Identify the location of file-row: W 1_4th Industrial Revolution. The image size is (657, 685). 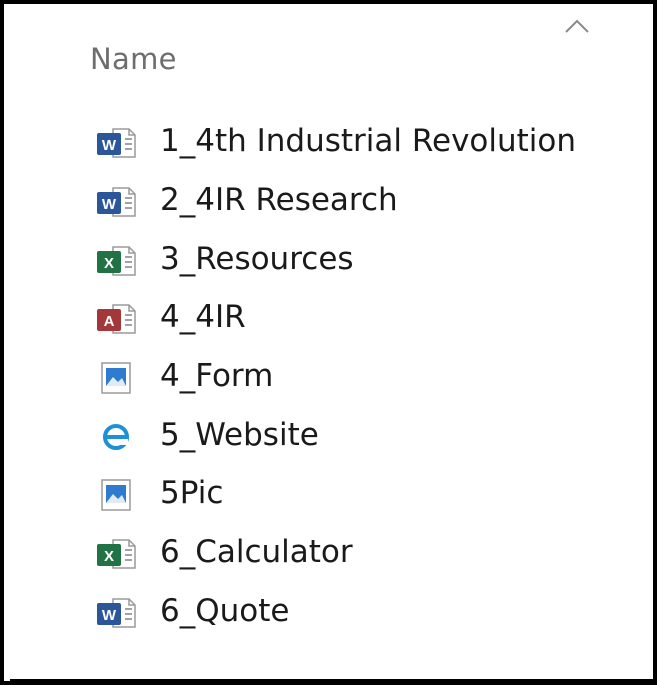
(328, 143).